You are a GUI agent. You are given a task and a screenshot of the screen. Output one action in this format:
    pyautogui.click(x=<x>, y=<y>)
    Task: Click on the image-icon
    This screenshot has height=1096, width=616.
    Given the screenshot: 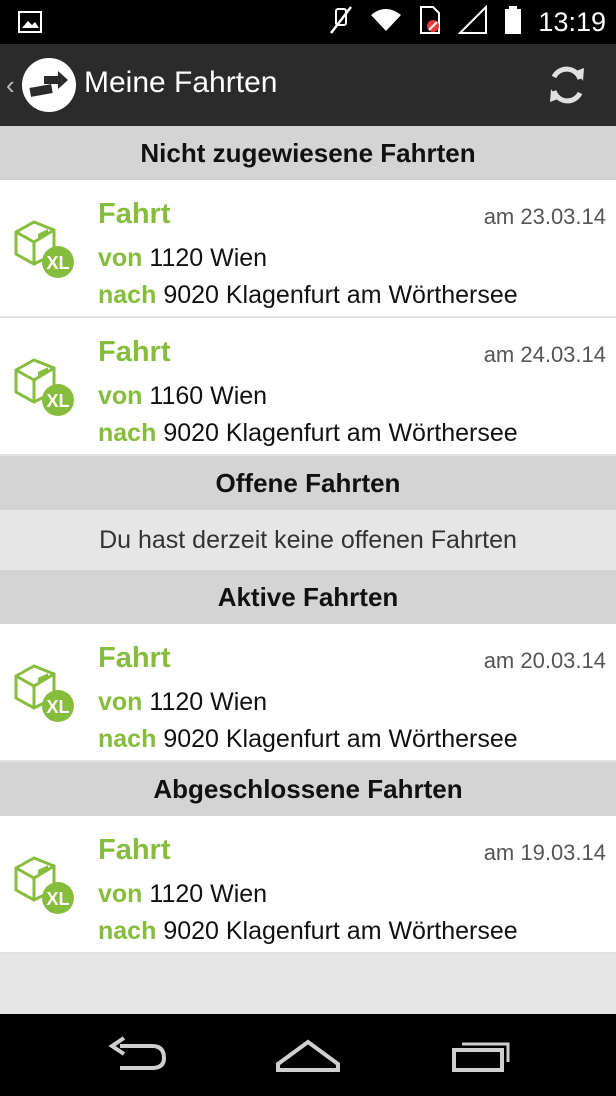 What is the action you would take?
    pyautogui.click(x=30, y=24)
    